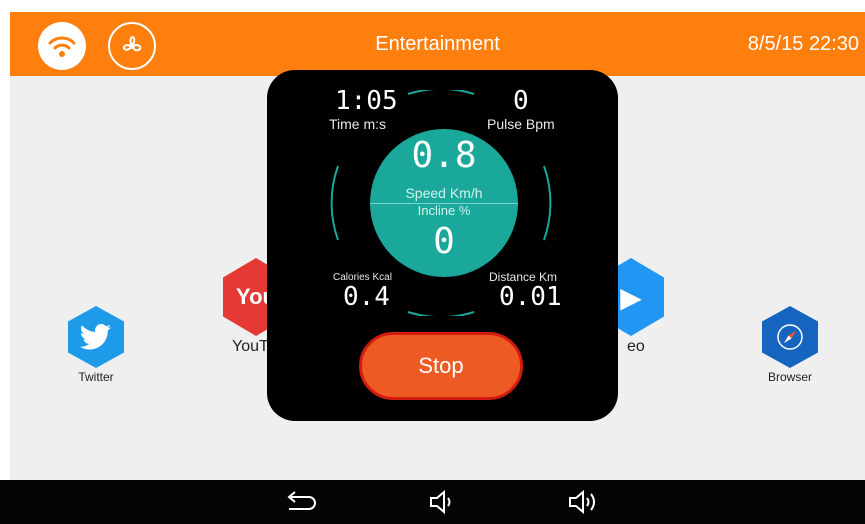 This screenshot has height=524, width=865. What do you see at coordinates (441, 366) in the screenshot?
I see `stop-button: Stop` at bounding box center [441, 366].